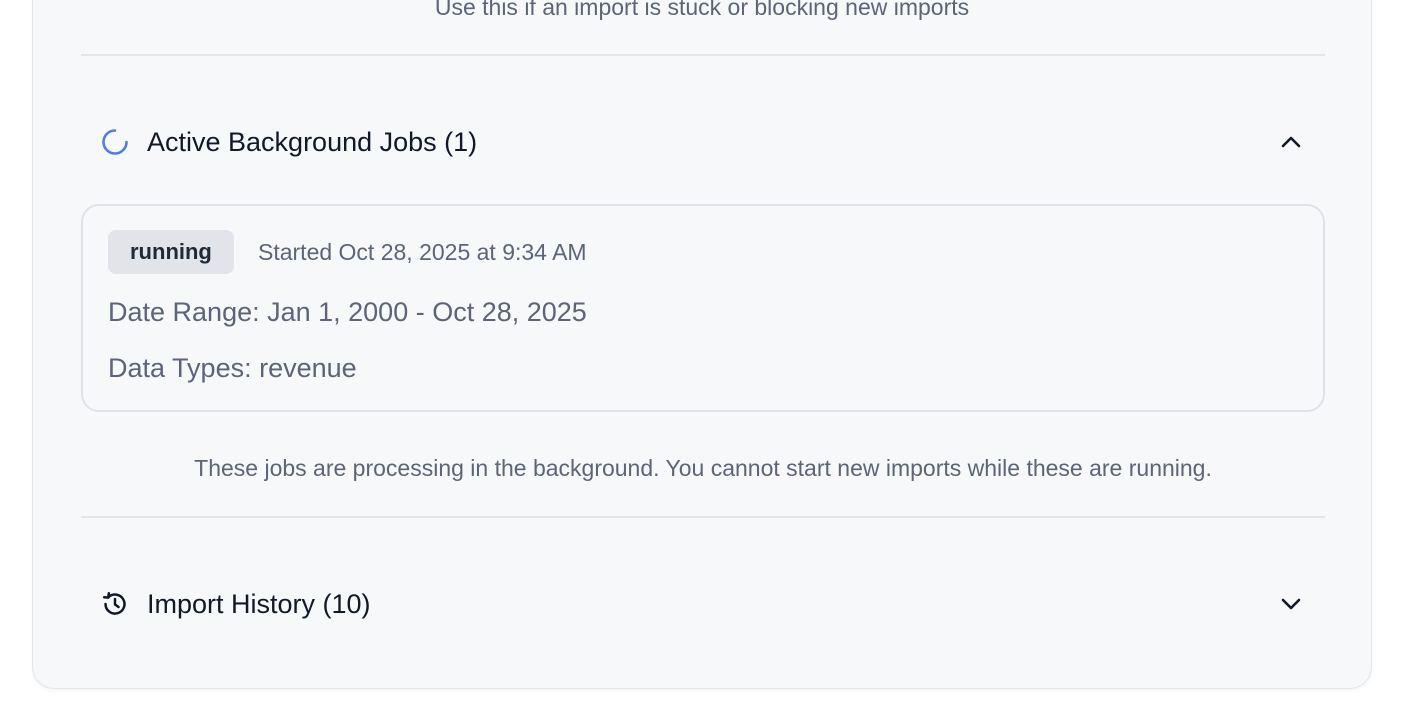  Describe the element at coordinates (115, 604) in the screenshot. I see `history-icon` at that location.